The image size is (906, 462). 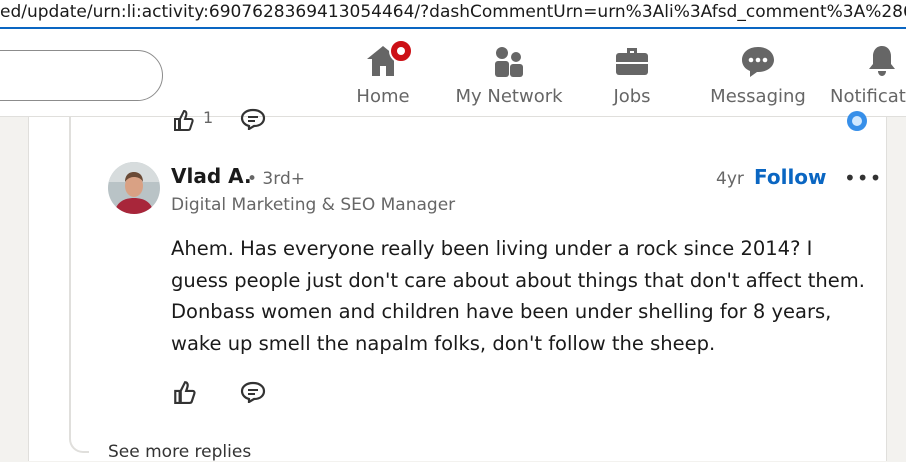 I want to click on nav-messaging: Messaging, so click(x=758, y=73).